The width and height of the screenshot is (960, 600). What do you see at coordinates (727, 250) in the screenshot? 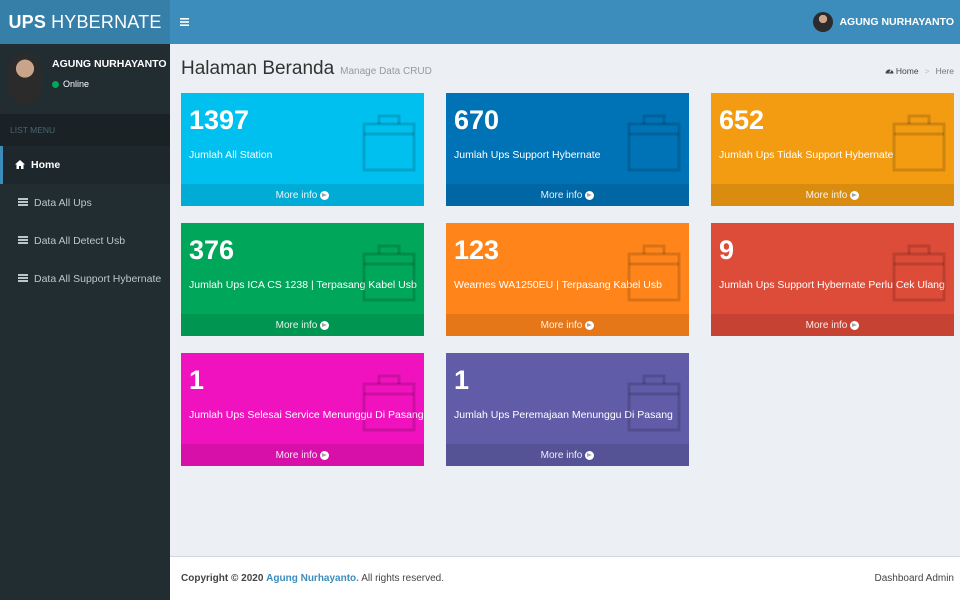
I see `box-count: 9` at bounding box center [727, 250].